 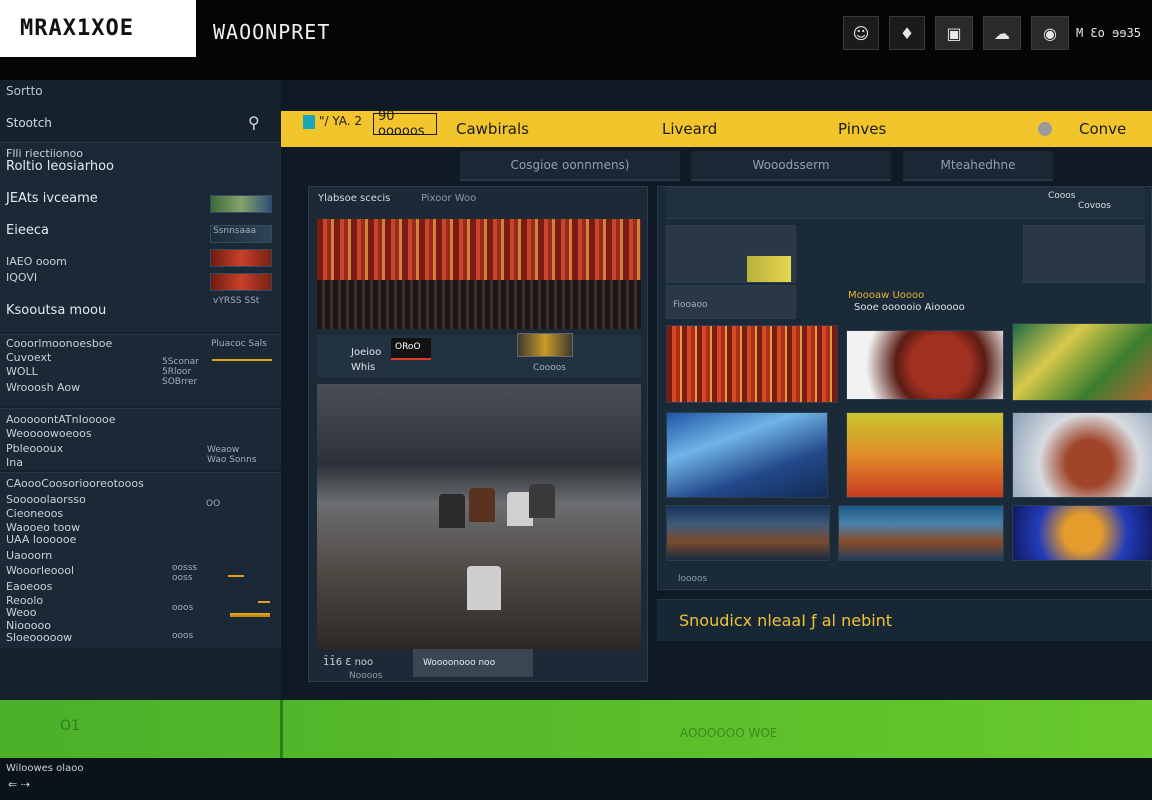 I want to click on sidebar-item: WOLL, so click(x=22, y=371).